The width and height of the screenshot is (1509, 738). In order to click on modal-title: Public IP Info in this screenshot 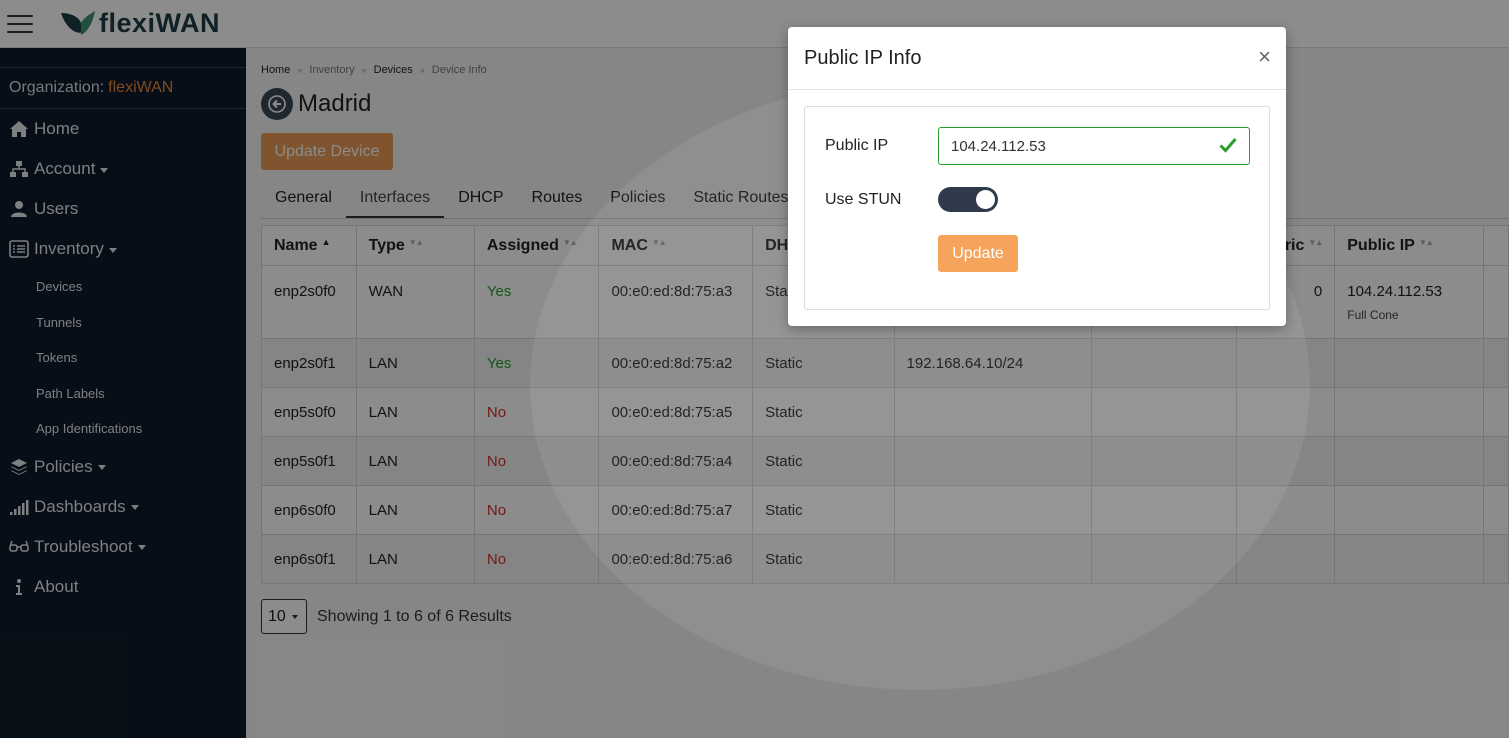, I will do `click(863, 57)`.